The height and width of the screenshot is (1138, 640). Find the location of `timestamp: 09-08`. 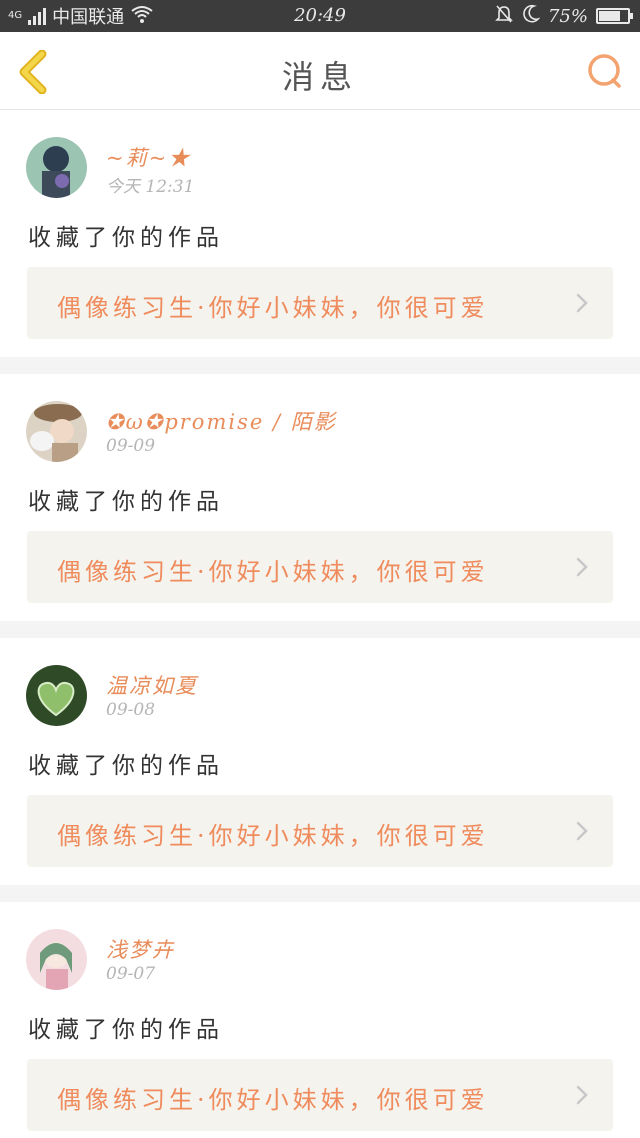

timestamp: 09-08 is located at coordinates (131, 710).